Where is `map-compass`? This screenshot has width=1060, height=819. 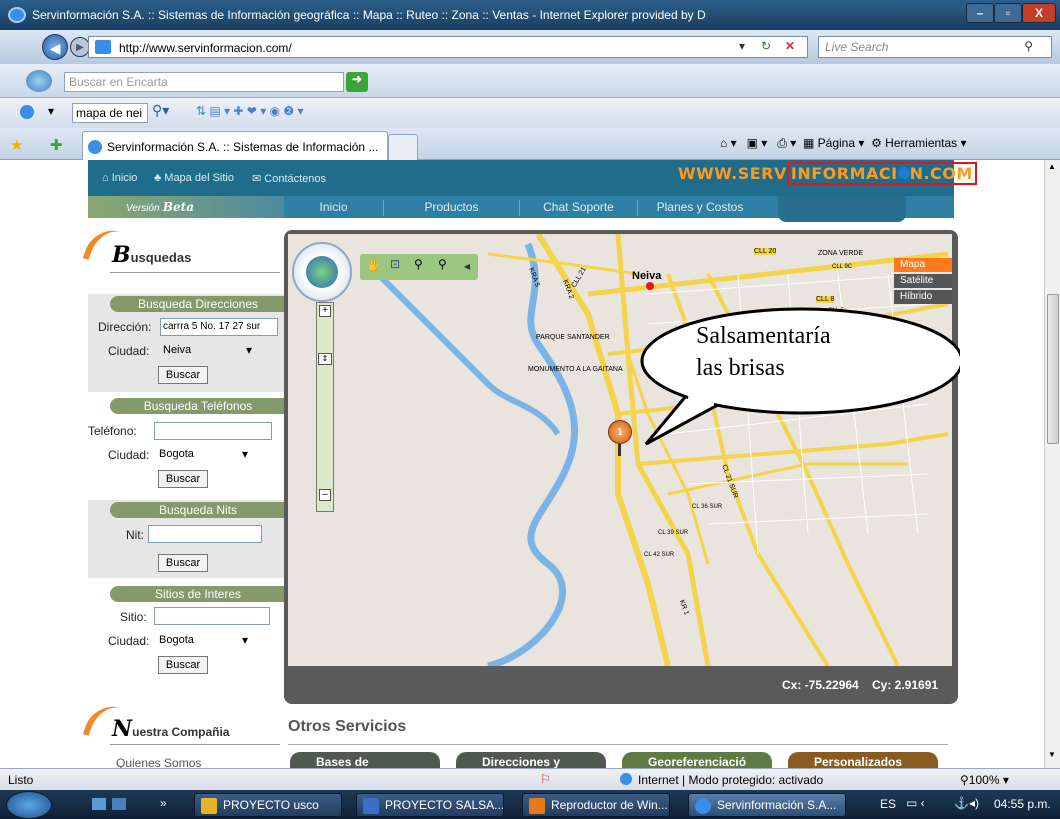
map-compass is located at coordinates (322, 272).